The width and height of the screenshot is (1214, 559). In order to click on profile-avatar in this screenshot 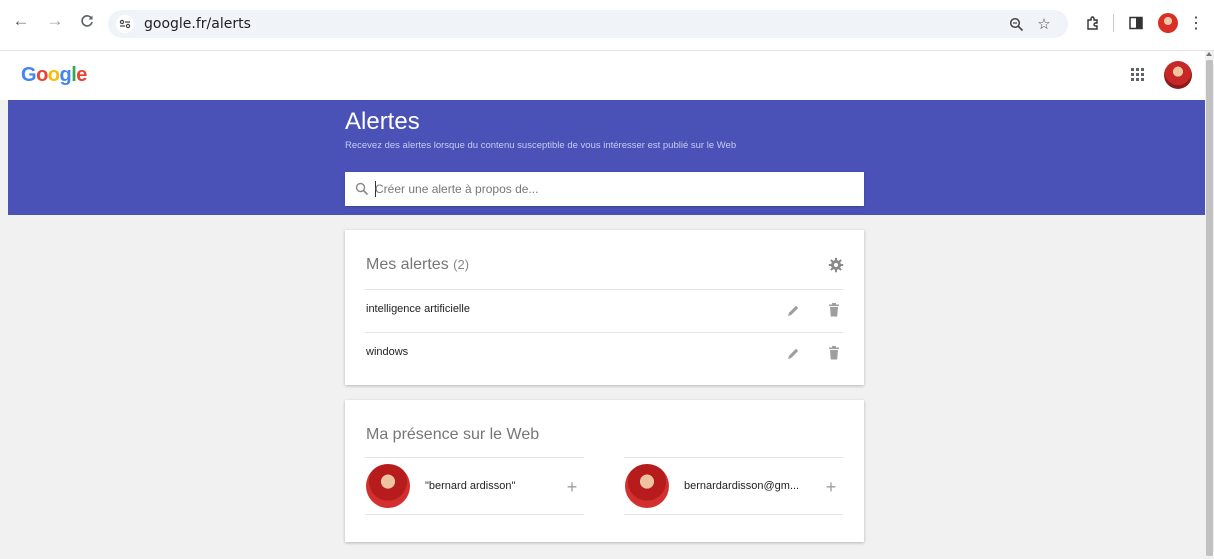, I will do `click(1168, 23)`.